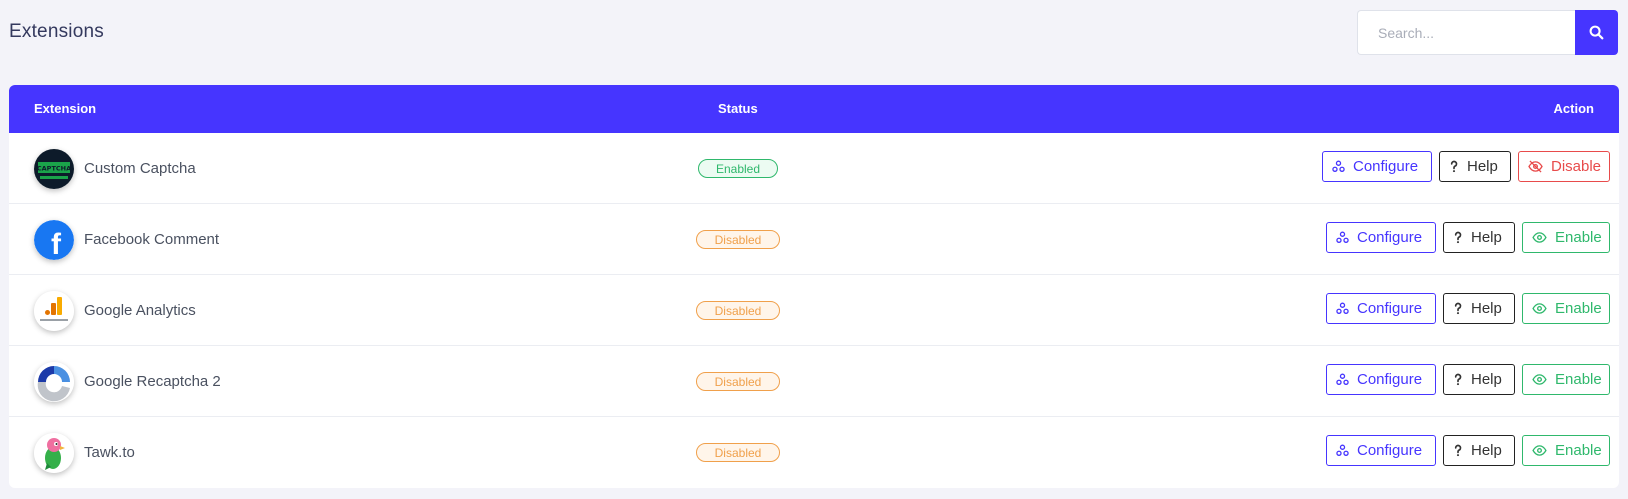 This screenshot has height=499, width=1628. Describe the element at coordinates (54, 453) in the screenshot. I see `tawkto-logo` at that location.